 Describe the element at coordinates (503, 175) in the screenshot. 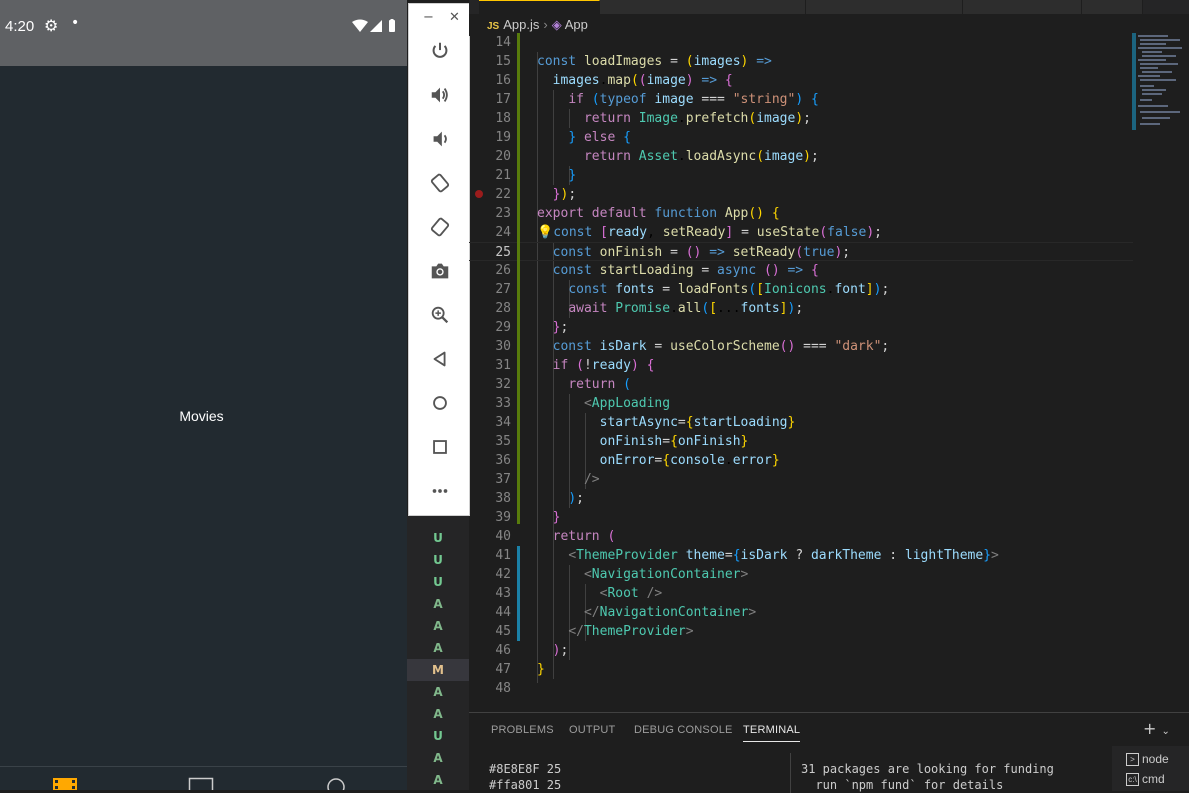

I see `line-number: 21` at that location.